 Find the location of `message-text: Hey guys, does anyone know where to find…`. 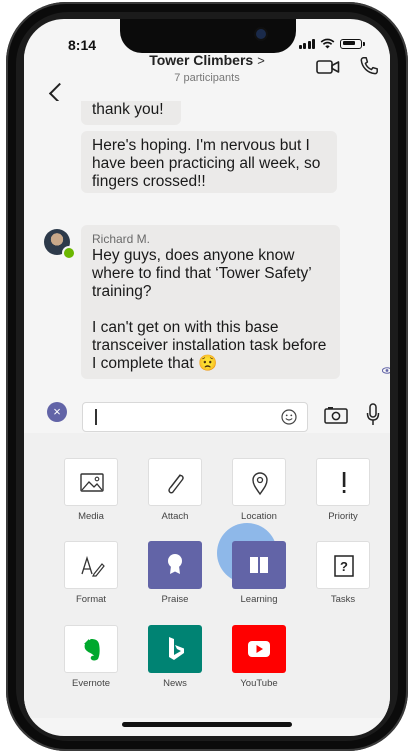

message-text: Hey guys, does anyone know where to find… is located at coordinates (202, 273).